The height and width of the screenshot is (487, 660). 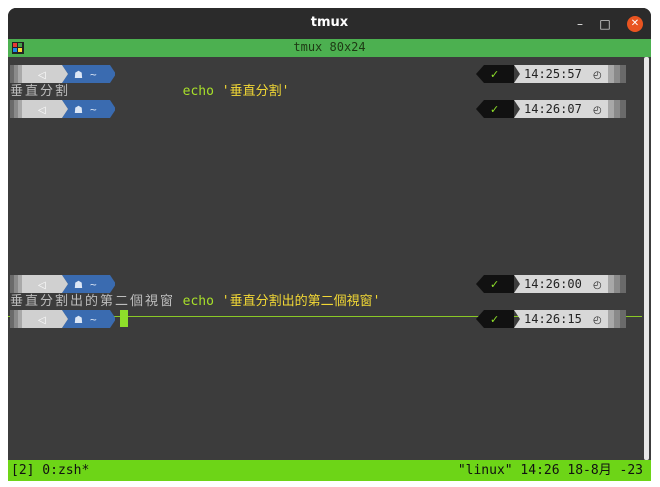 I want to click on time-label: 14:26:15, so click(x=553, y=319).